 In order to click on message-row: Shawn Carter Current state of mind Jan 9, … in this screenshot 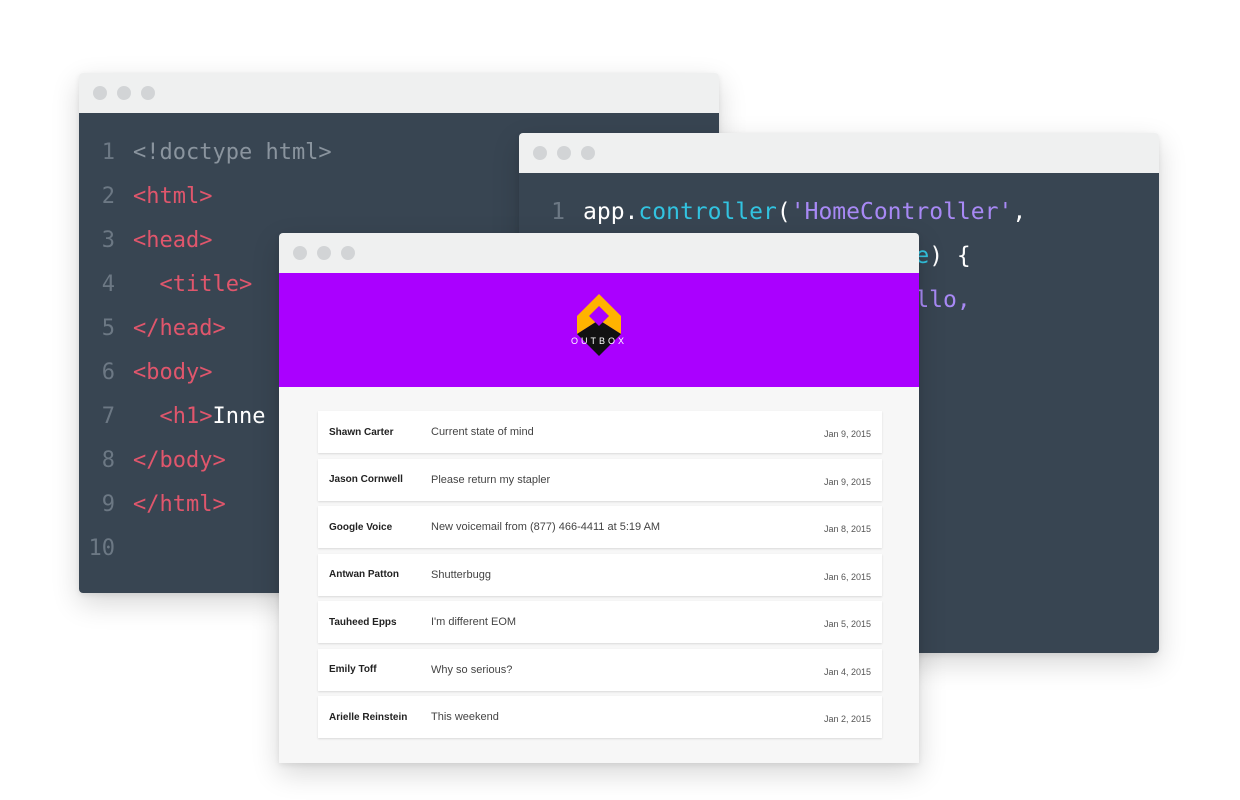, I will do `click(600, 432)`.